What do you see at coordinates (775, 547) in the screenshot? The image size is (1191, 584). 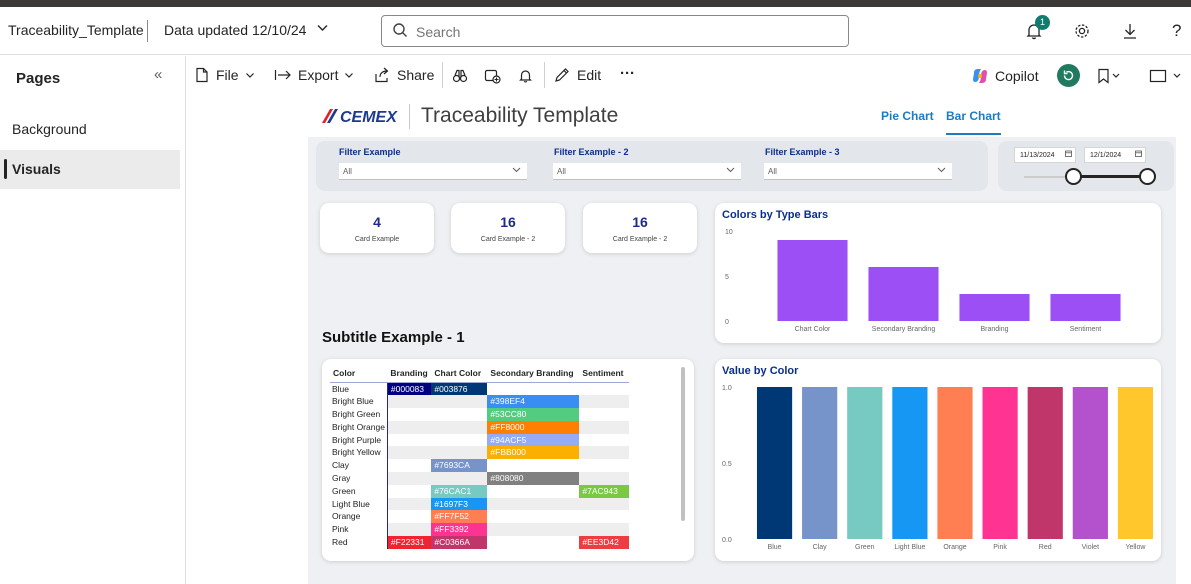 I see `x-tick-label: Blue` at bounding box center [775, 547].